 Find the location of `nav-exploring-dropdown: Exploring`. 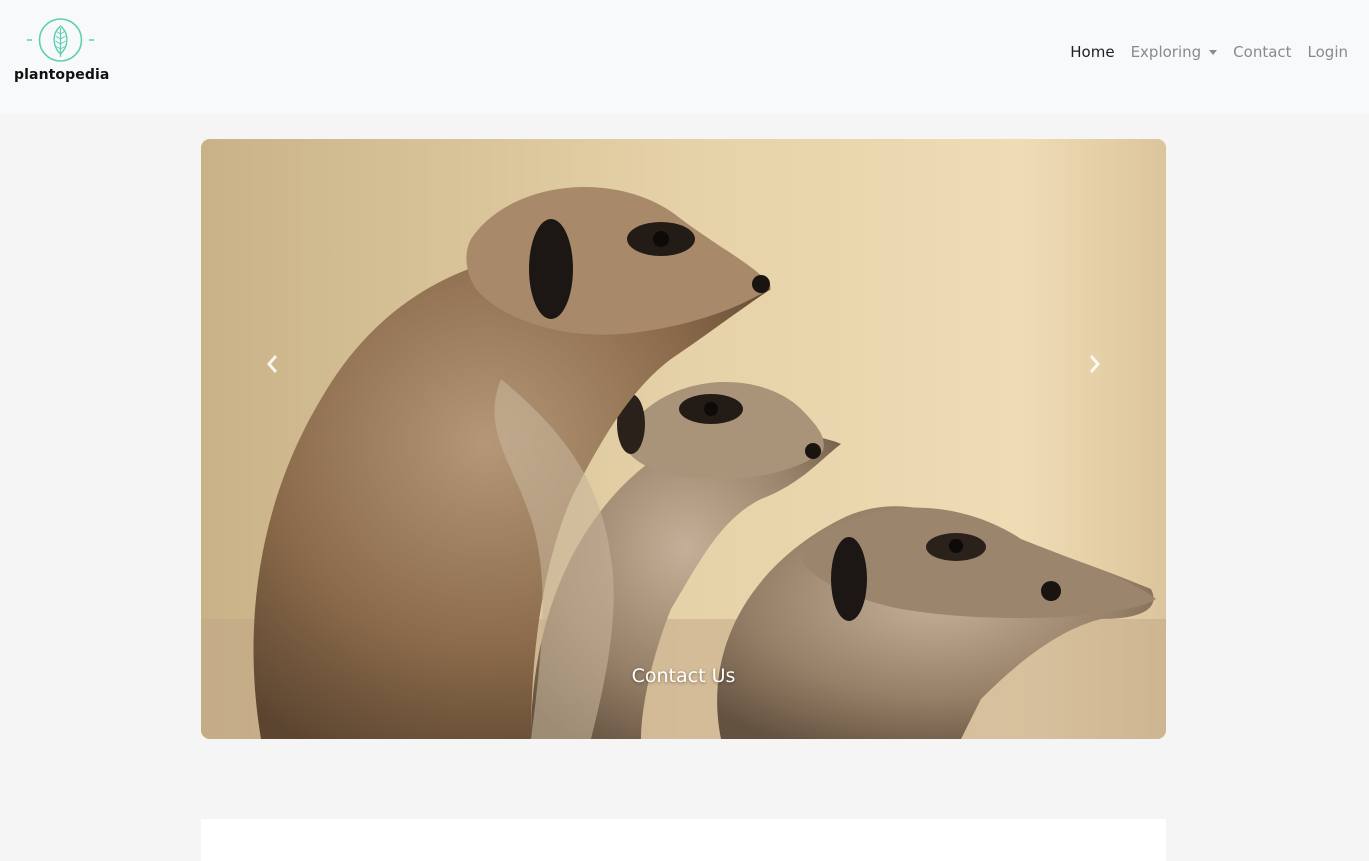

nav-exploring-dropdown: Exploring is located at coordinates (1174, 52).